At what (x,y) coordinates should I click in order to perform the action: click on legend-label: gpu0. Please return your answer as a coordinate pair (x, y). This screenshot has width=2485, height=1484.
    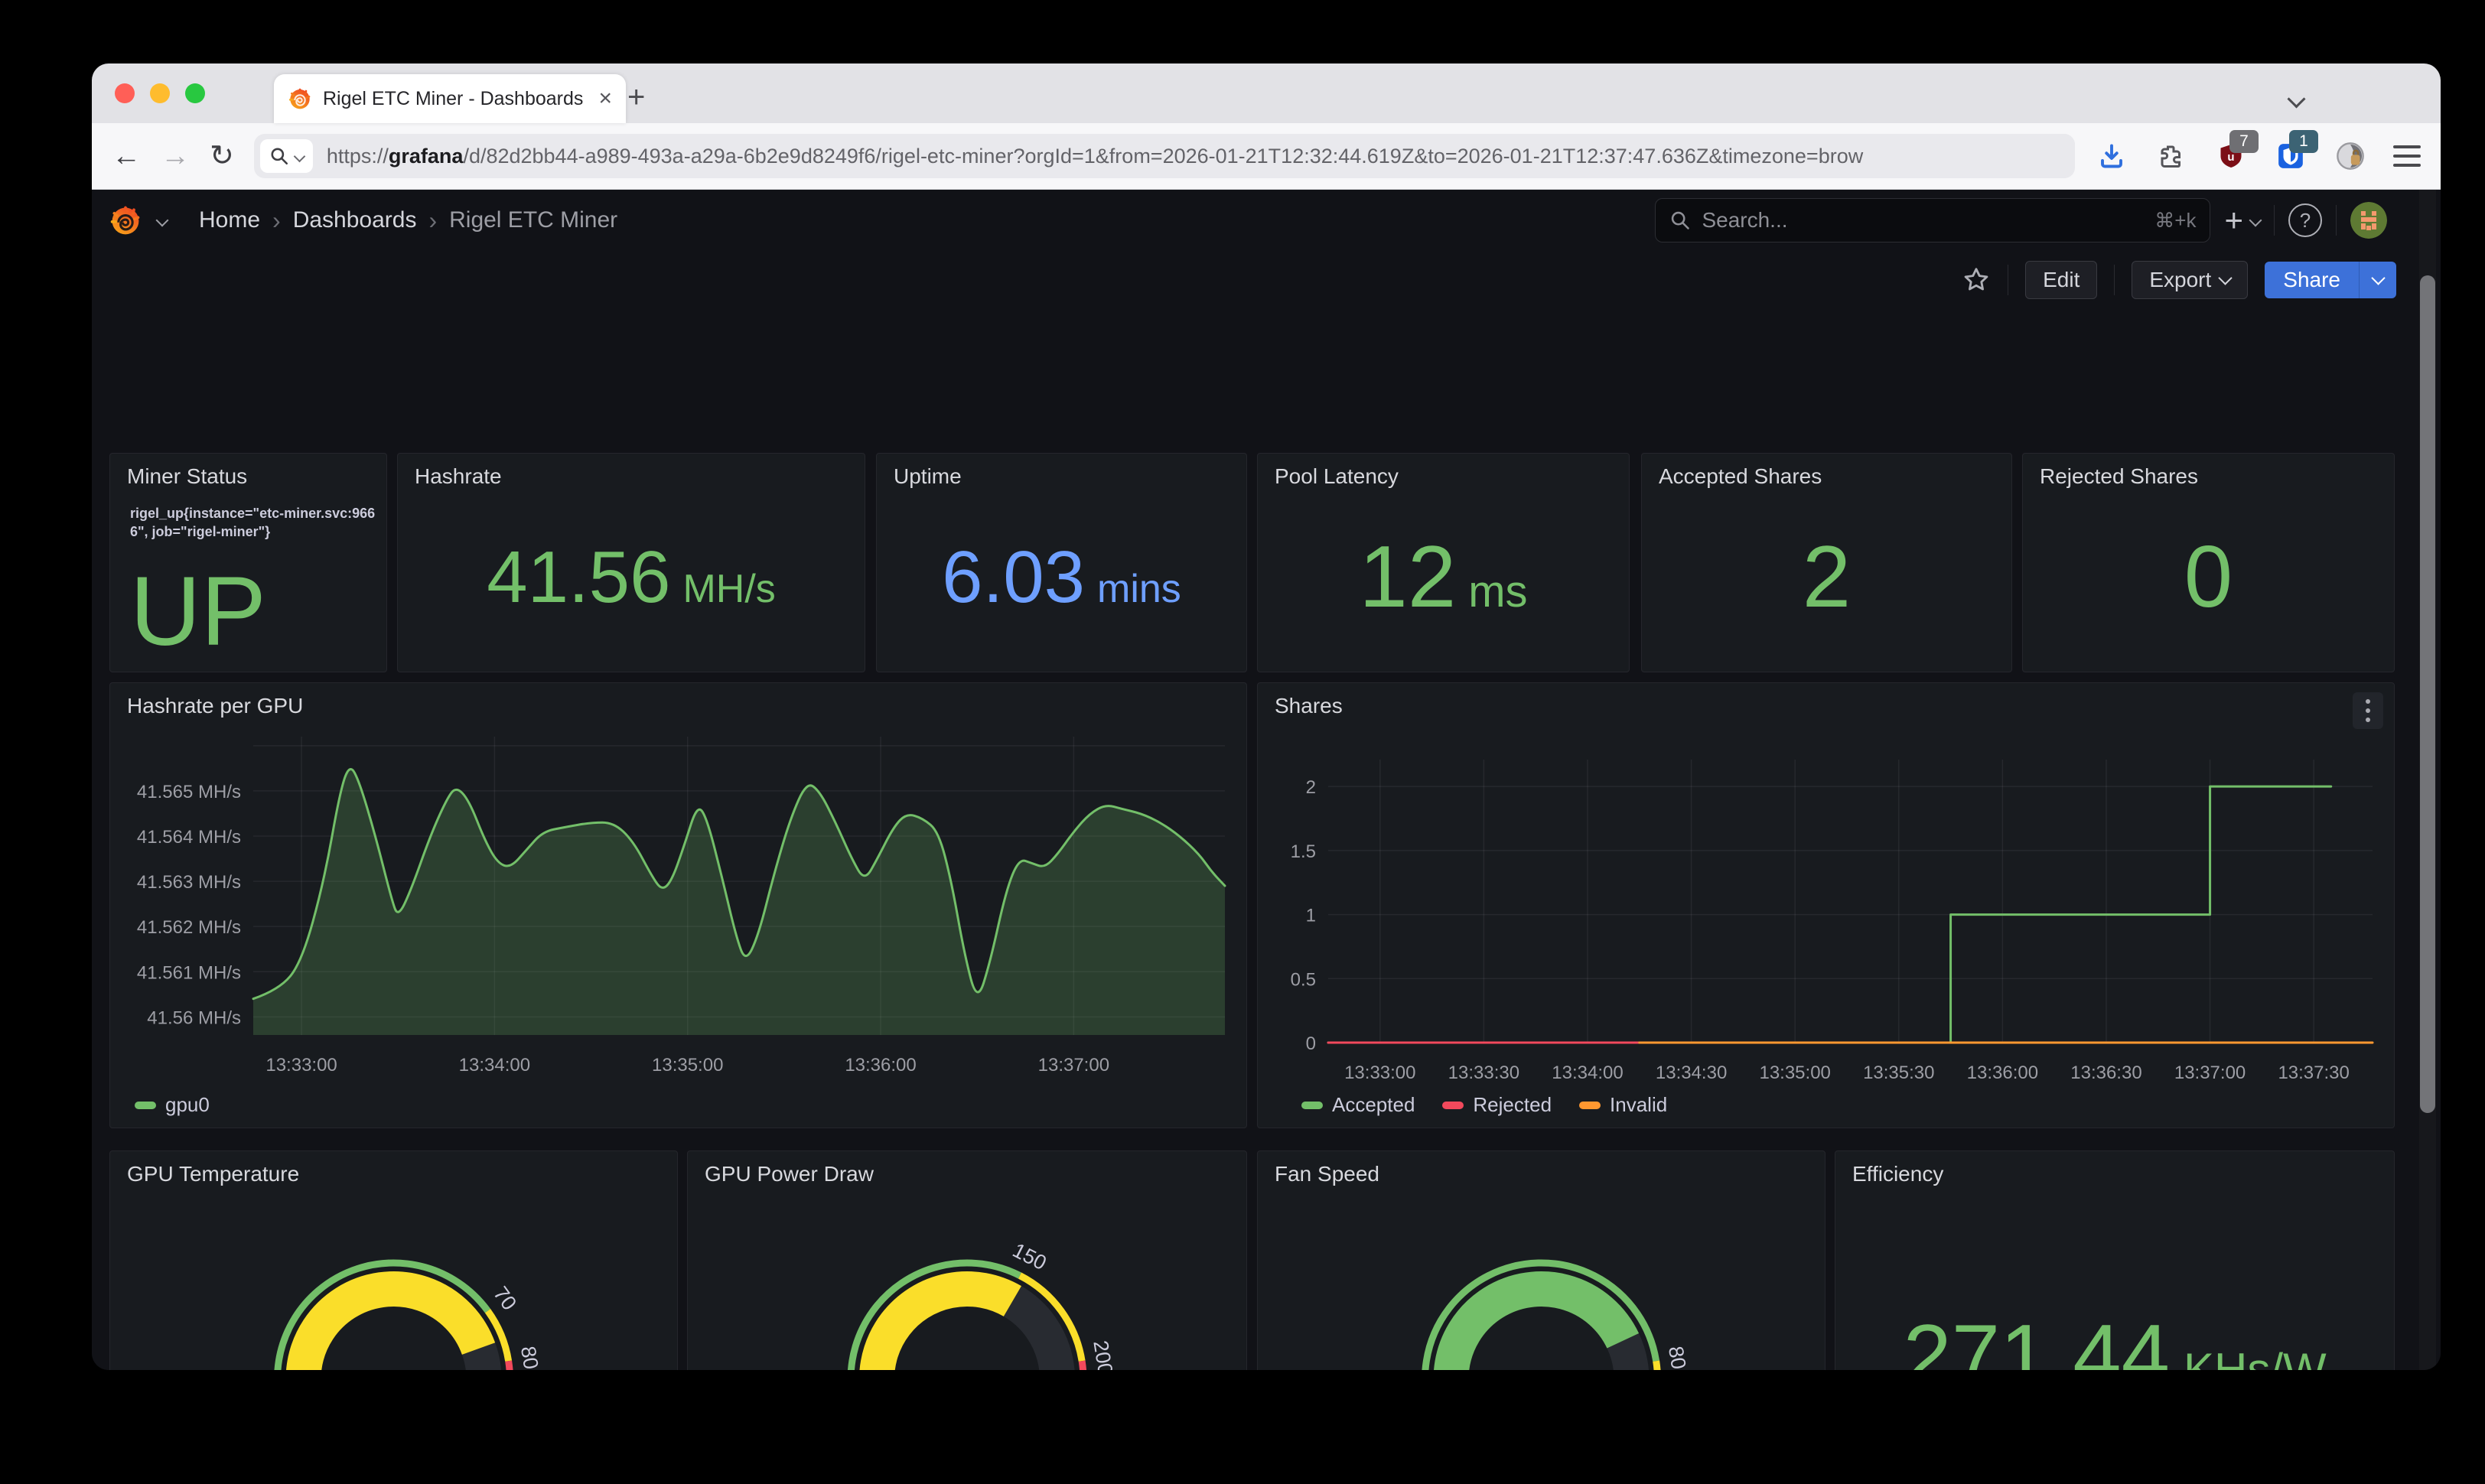
    Looking at the image, I should click on (187, 1104).